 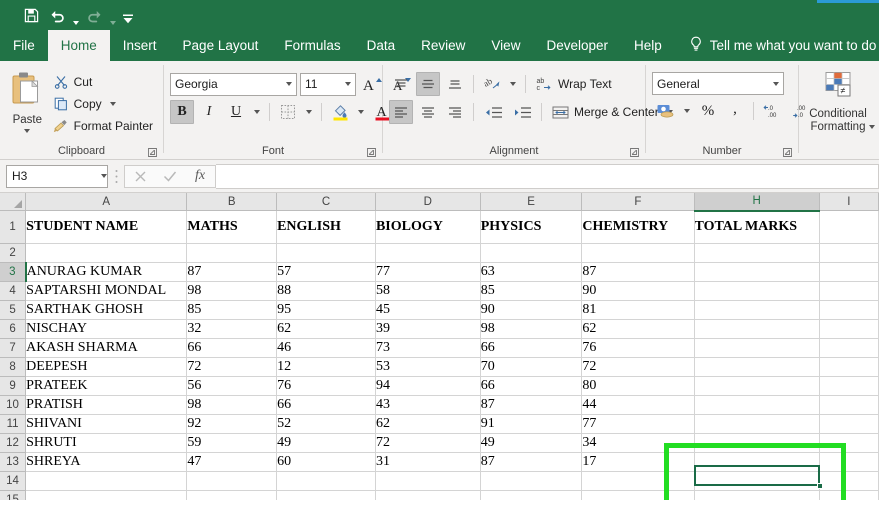 What do you see at coordinates (13, 348) in the screenshot?
I see `row-header-7: 7` at bounding box center [13, 348].